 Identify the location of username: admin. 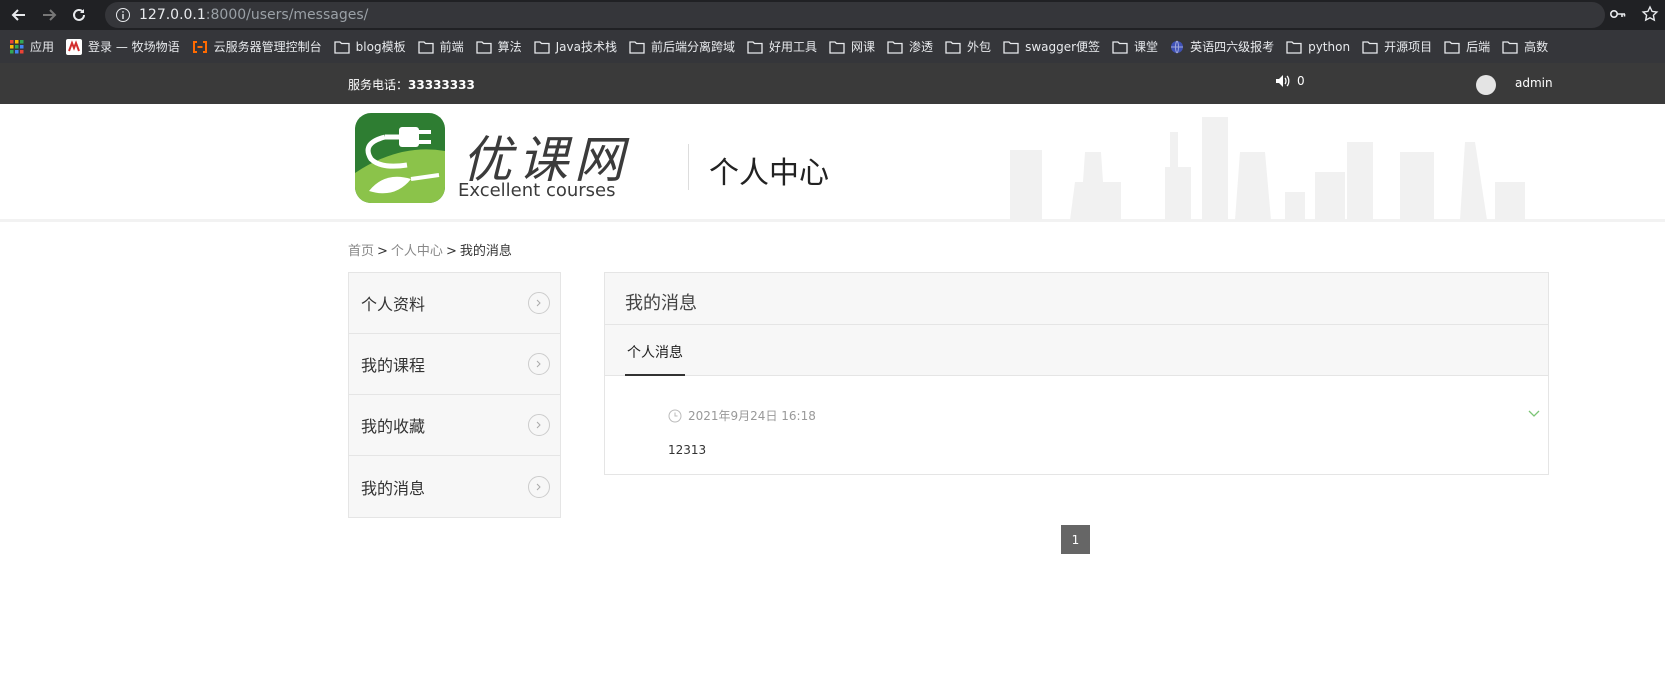
(1534, 83).